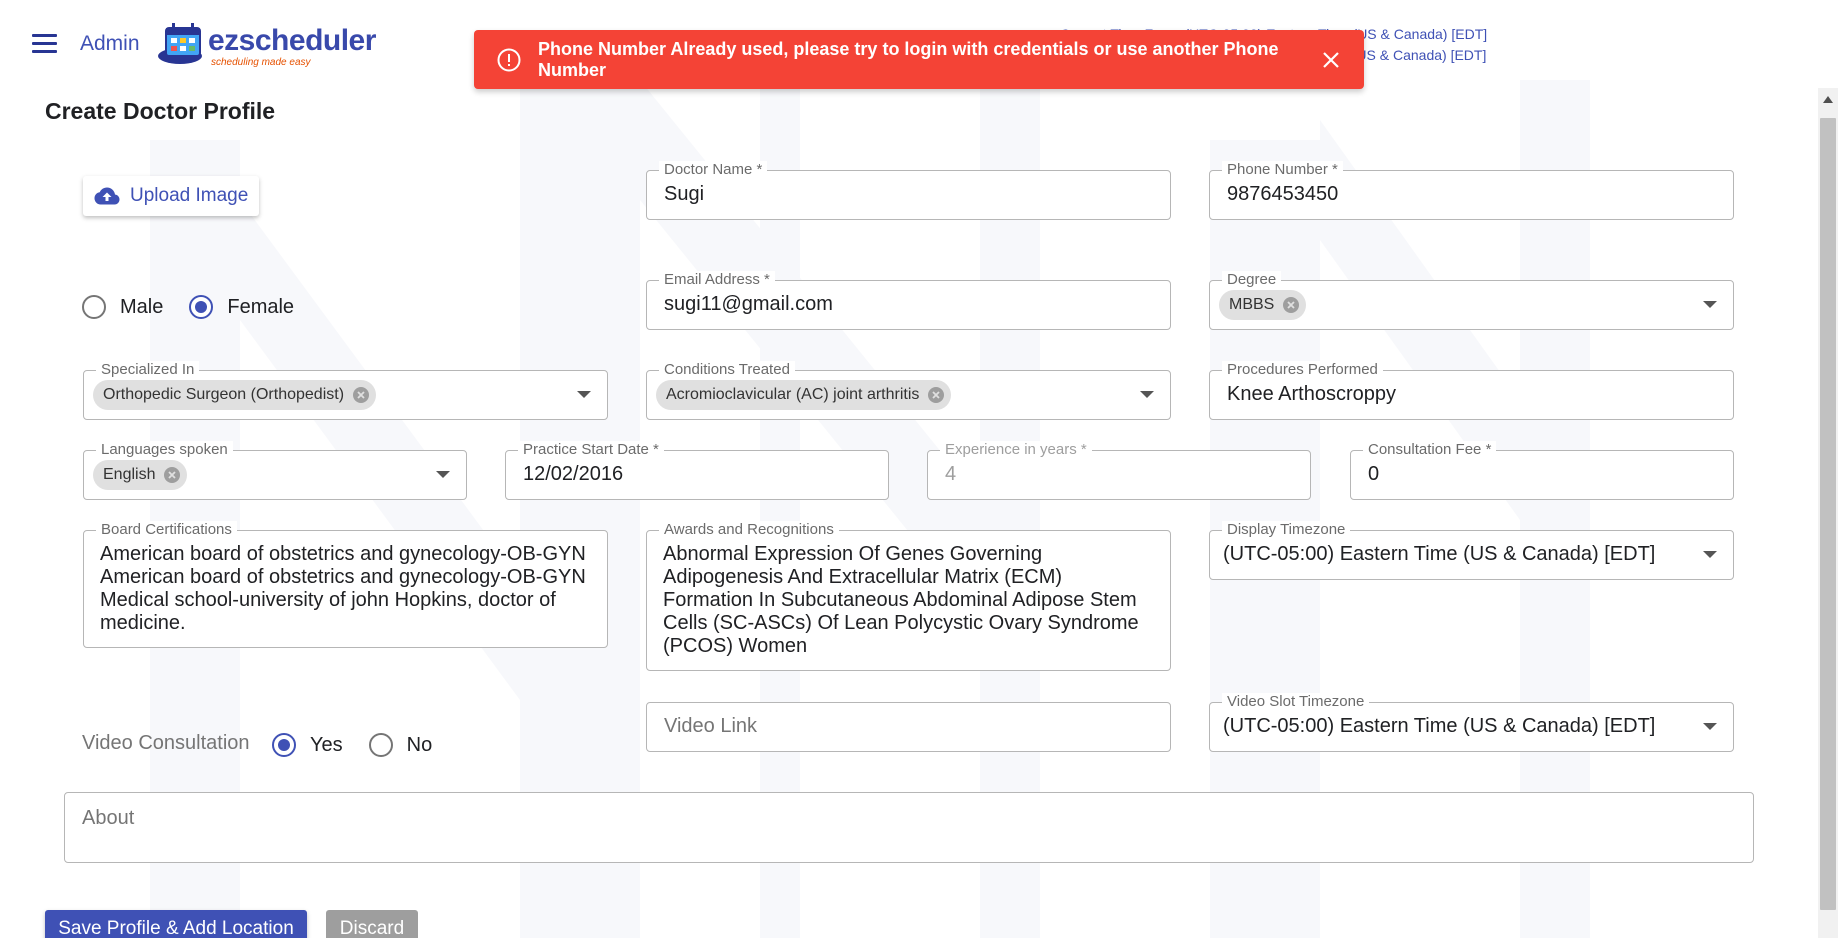 This screenshot has height=938, width=1838. What do you see at coordinates (793, 394) in the screenshot?
I see `conditions-treated-chip-label: Acromioclavicular (AC) joint arthritis` at bounding box center [793, 394].